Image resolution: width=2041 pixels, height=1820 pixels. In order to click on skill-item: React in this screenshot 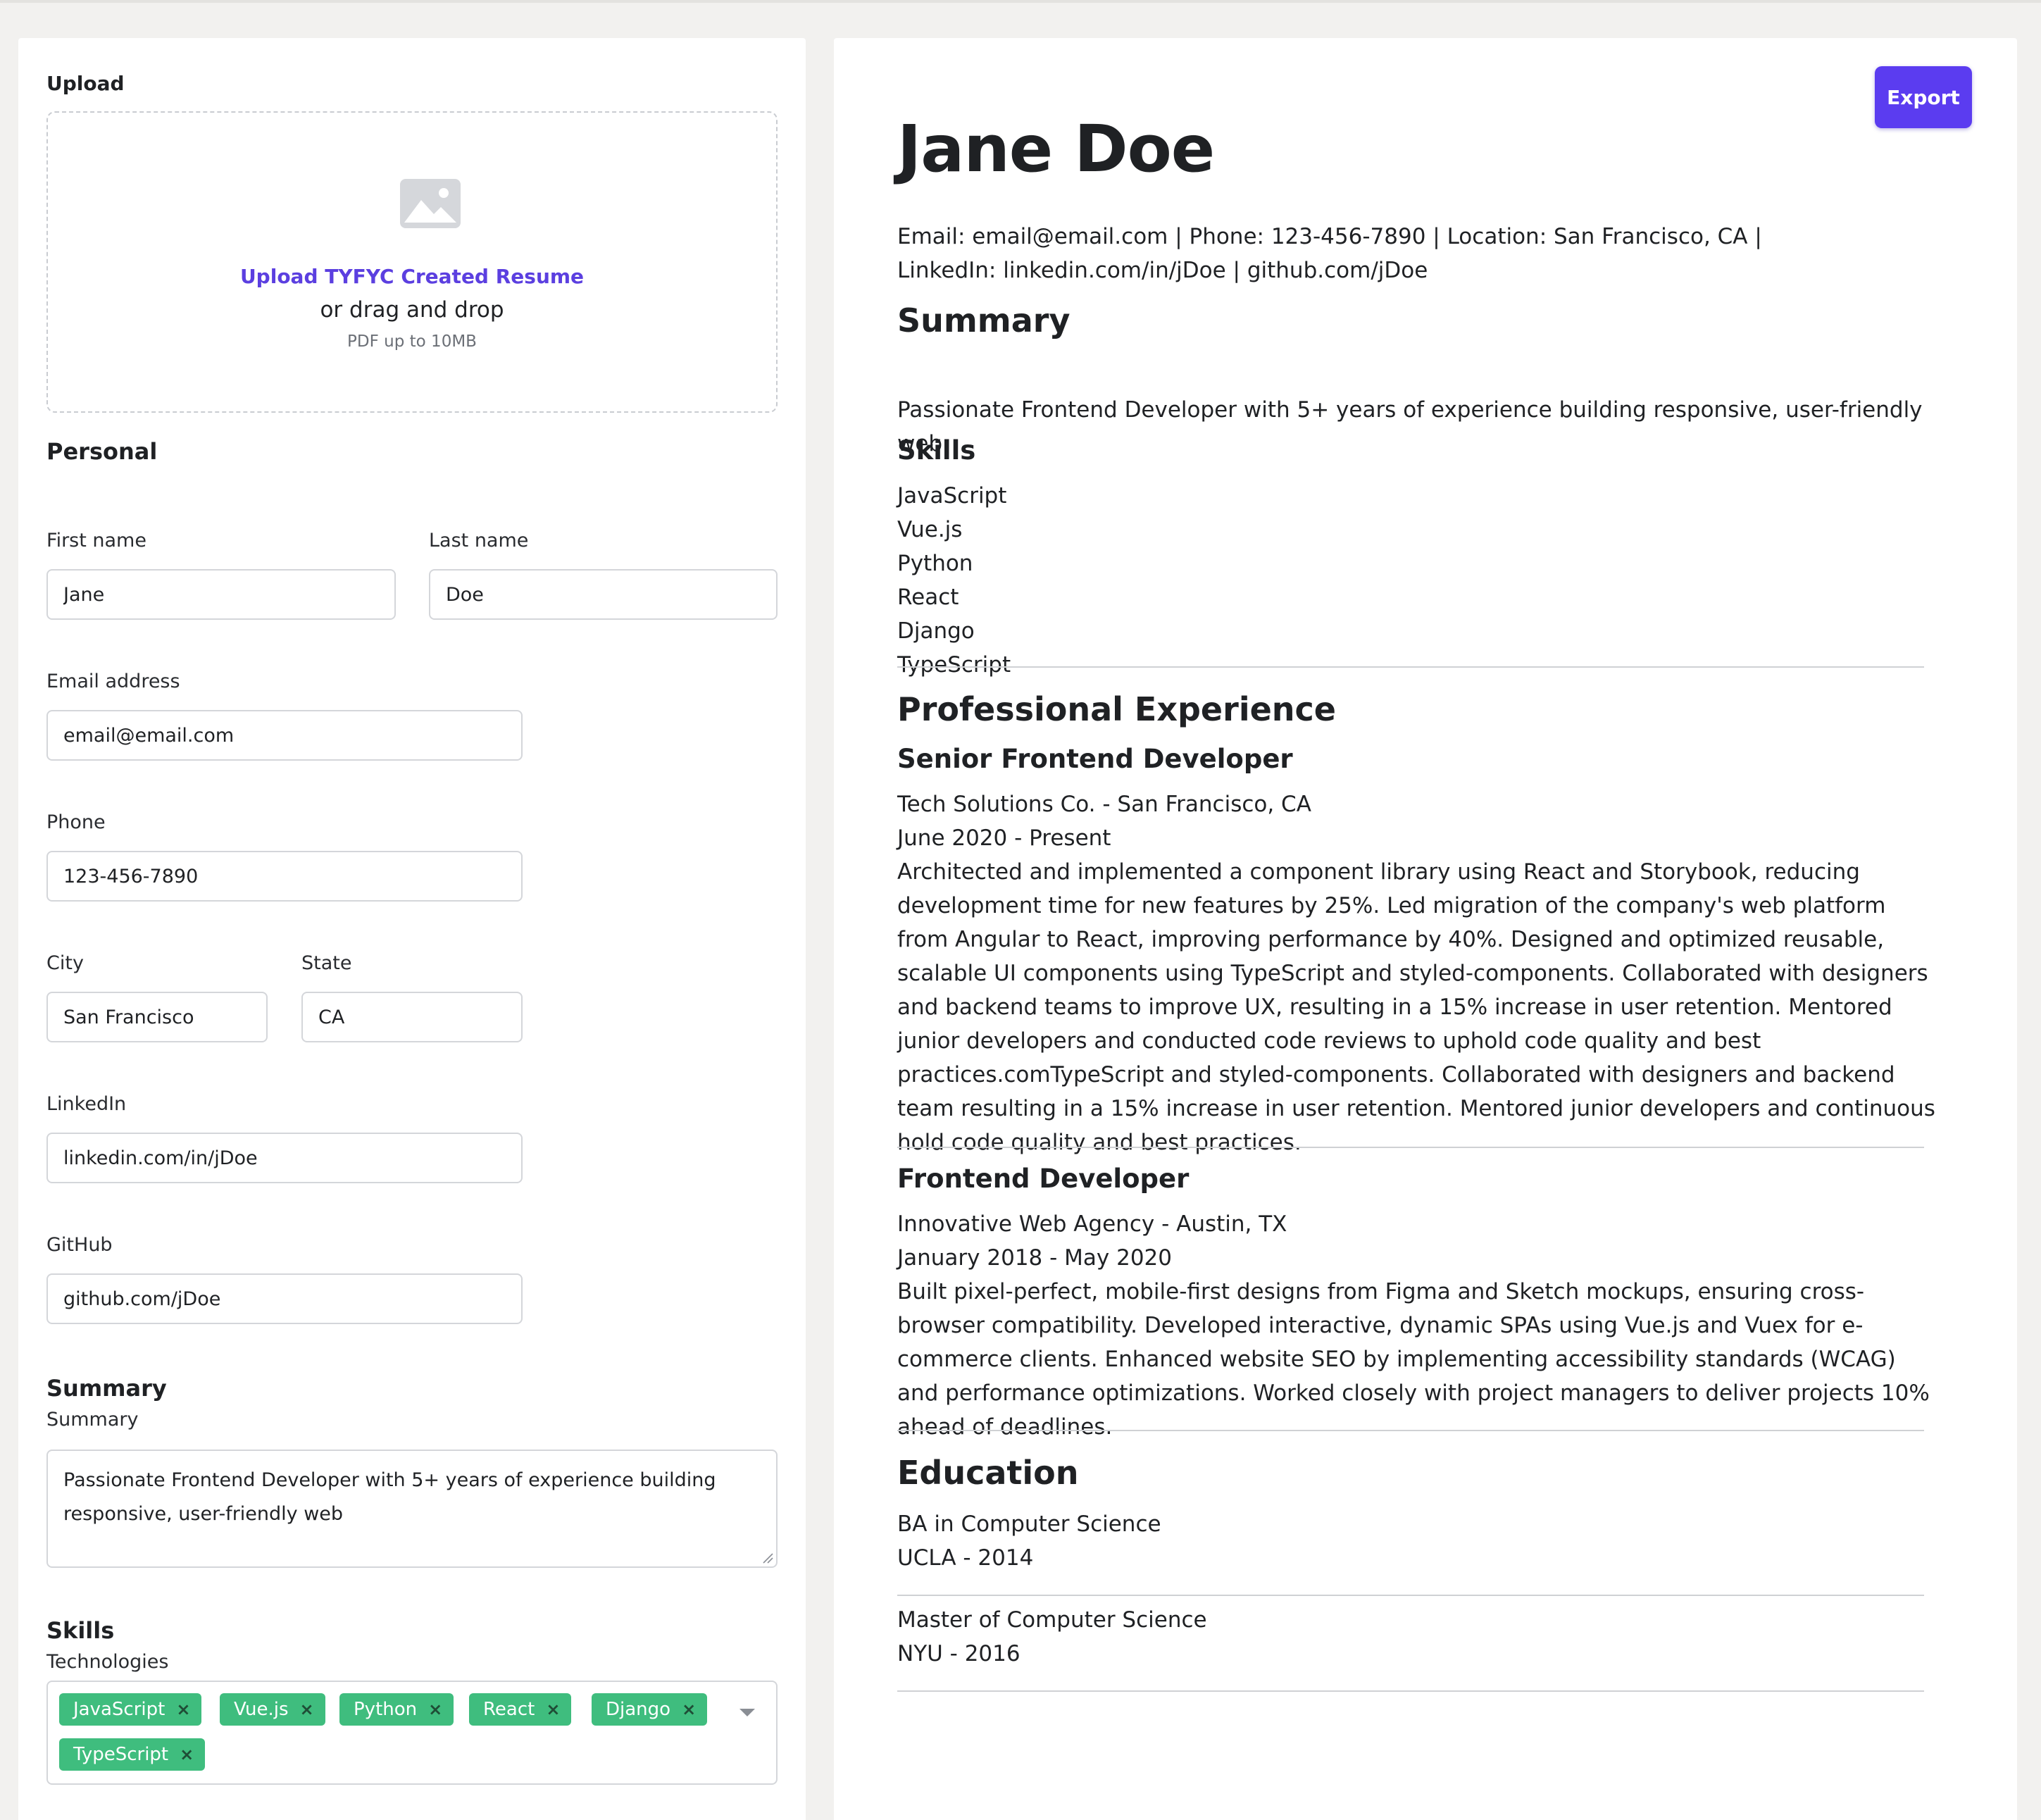, I will do `click(928, 597)`.